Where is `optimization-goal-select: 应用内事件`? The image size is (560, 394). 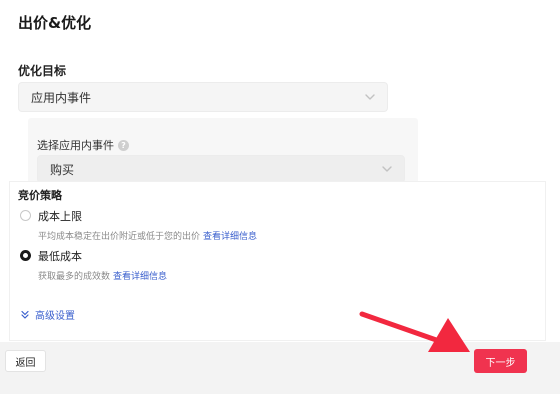
optimization-goal-select: 应用内事件 is located at coordinates (203, 97).